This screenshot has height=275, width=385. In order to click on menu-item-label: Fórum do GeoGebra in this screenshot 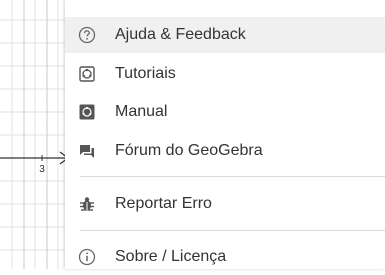, I will do `click(189, 150)`.